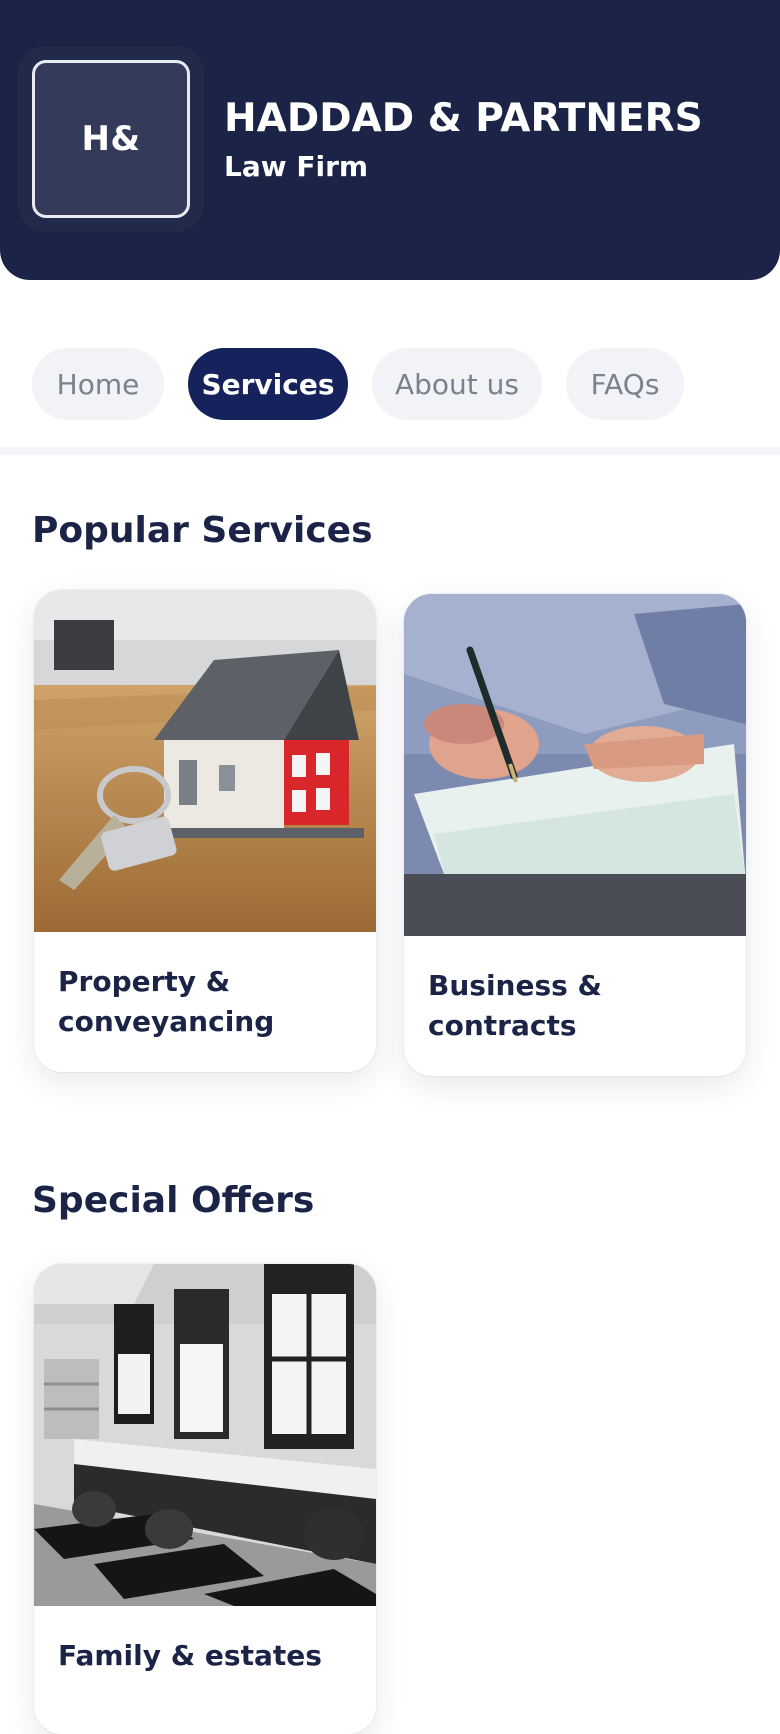  Describe the element at coordinates (166, 1001) in the screenshot. I see `service-card-property-label: Property & conveyancing` at that location.